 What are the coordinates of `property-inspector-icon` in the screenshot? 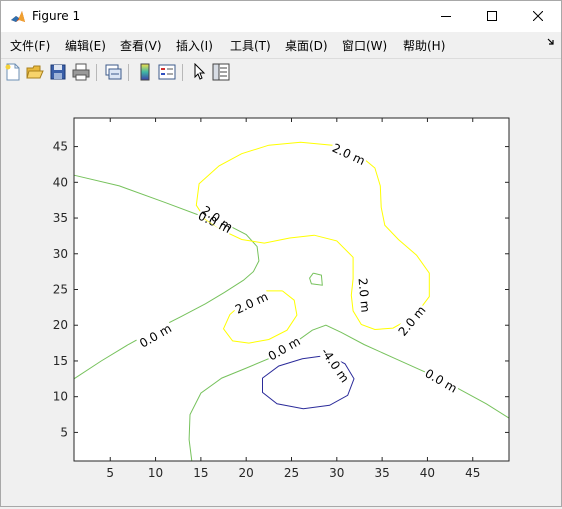 It's located at (221, 72).